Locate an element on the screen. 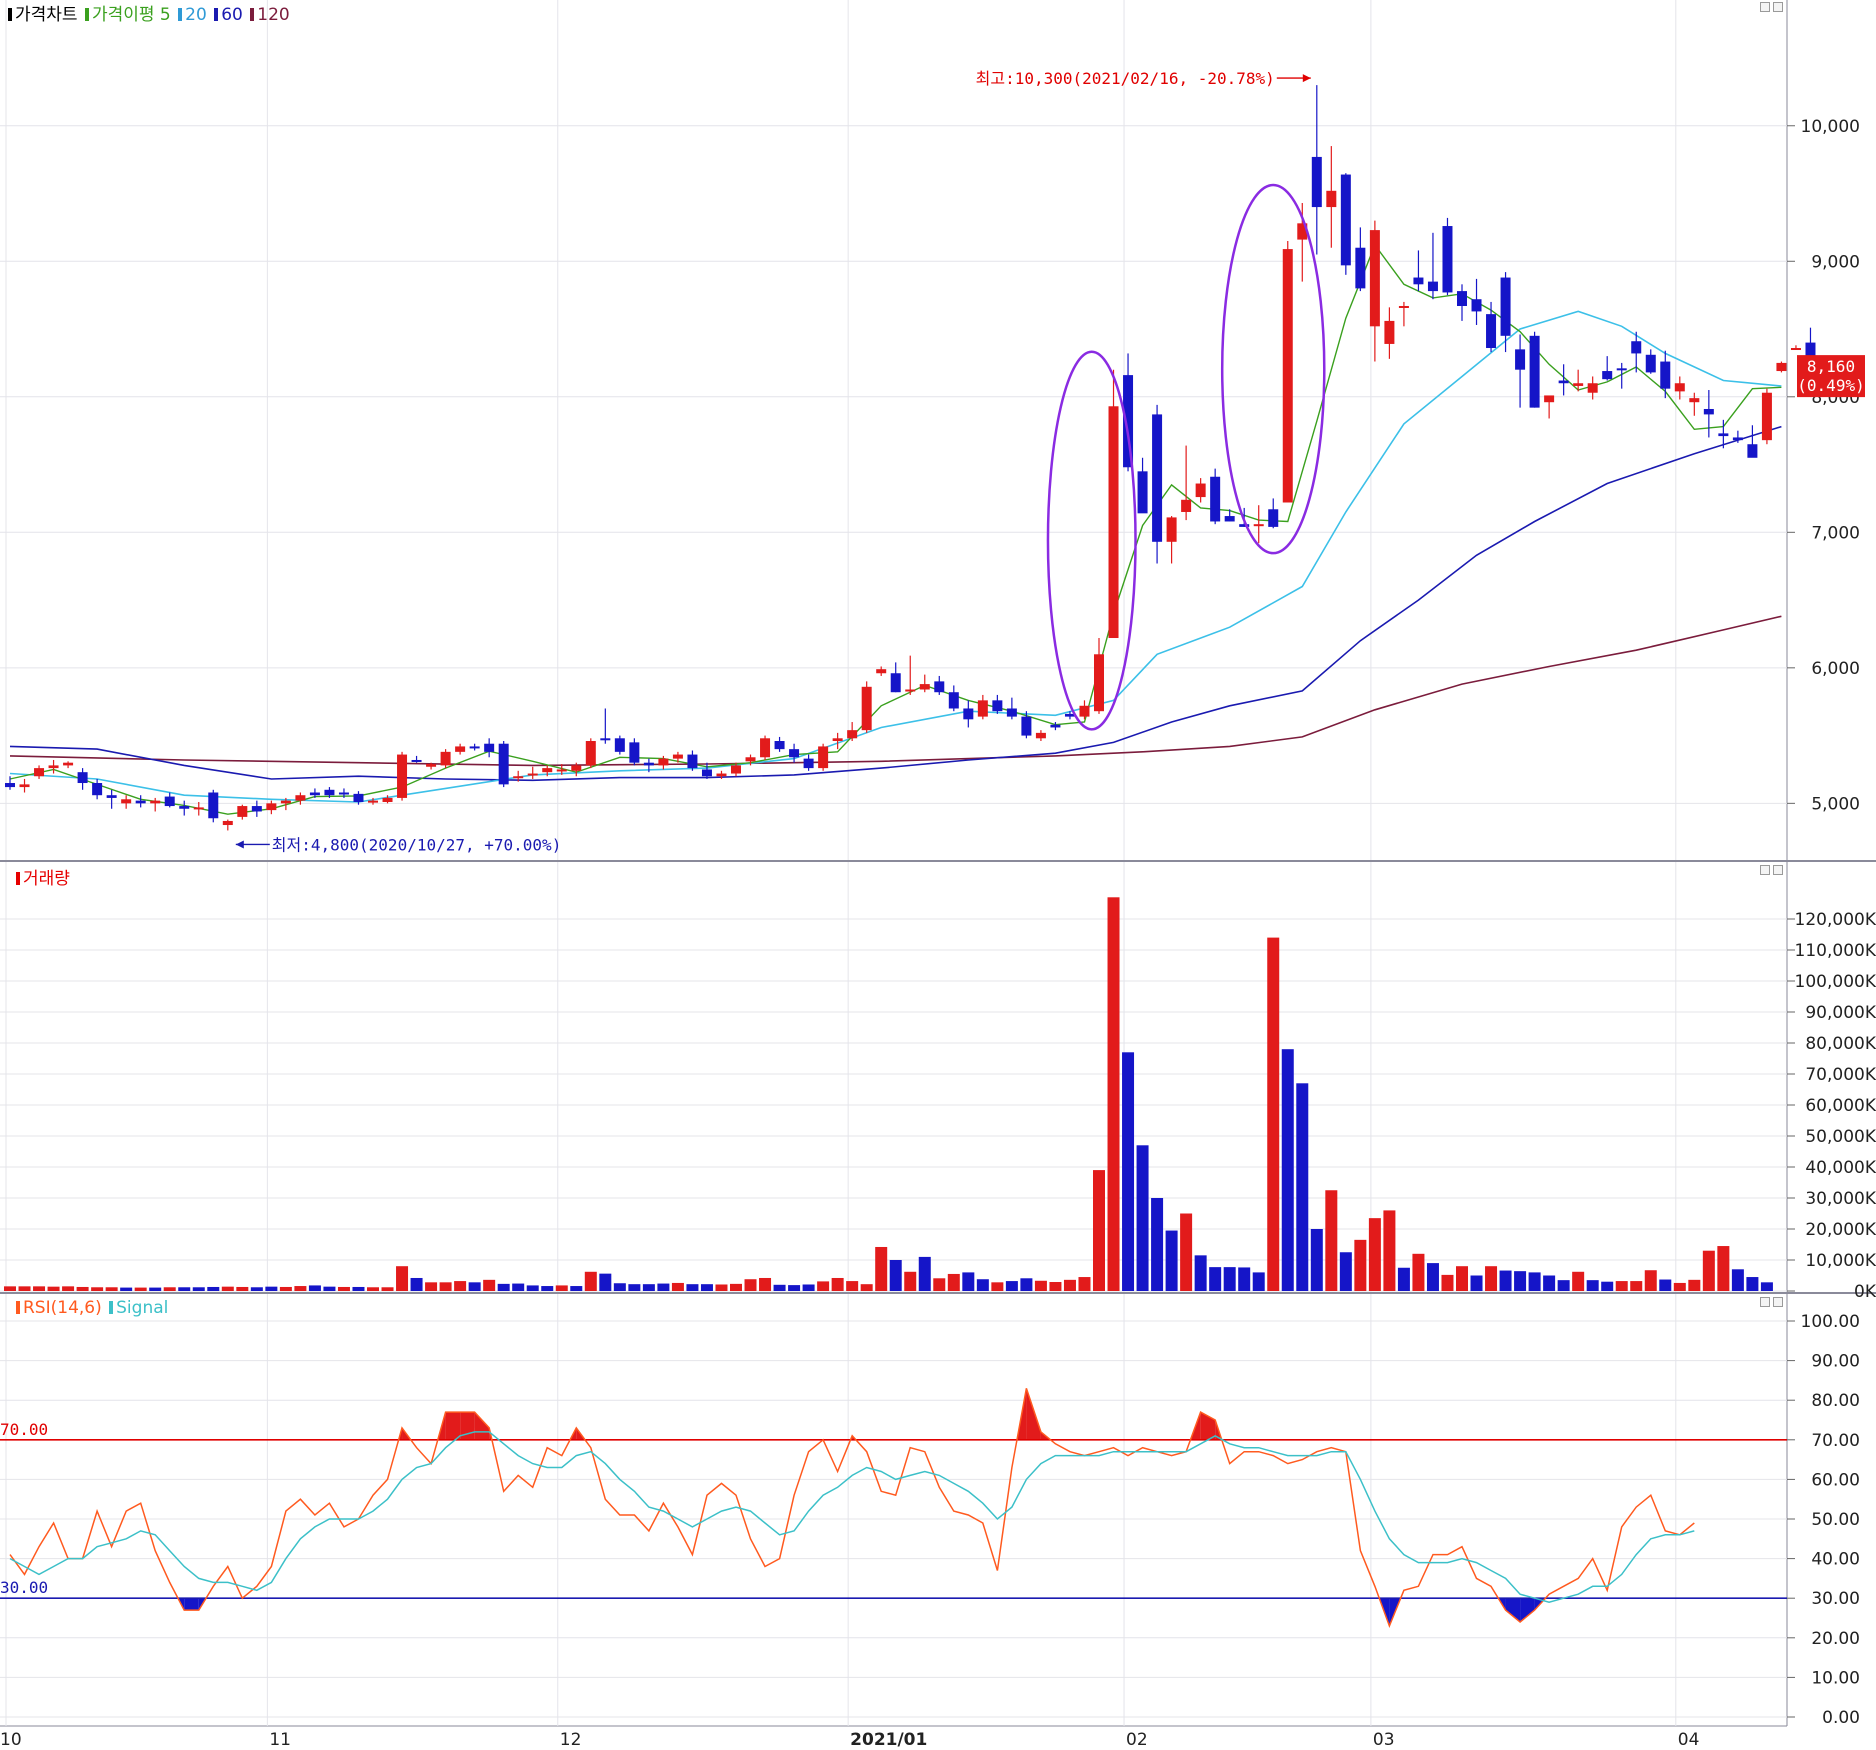  signal-line is located at coordinates (852, 1517).